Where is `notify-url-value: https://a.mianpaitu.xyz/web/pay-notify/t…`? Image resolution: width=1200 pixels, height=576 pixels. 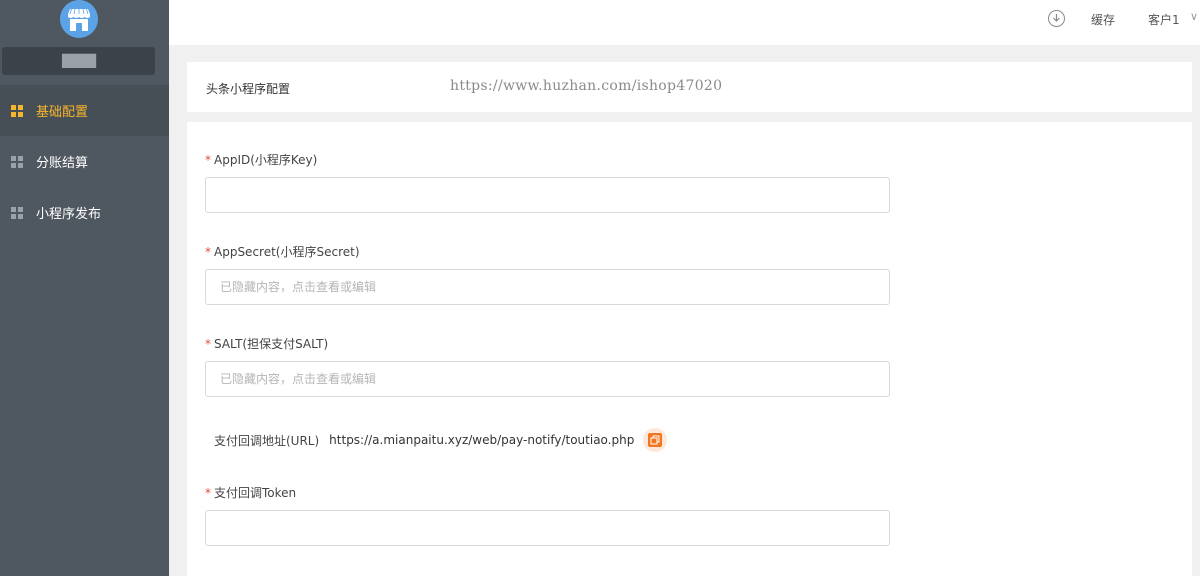 notify-url-value: https://a.mianpaitu.xyz/web/pay-notify/t… is located at coordinates (482, 440).